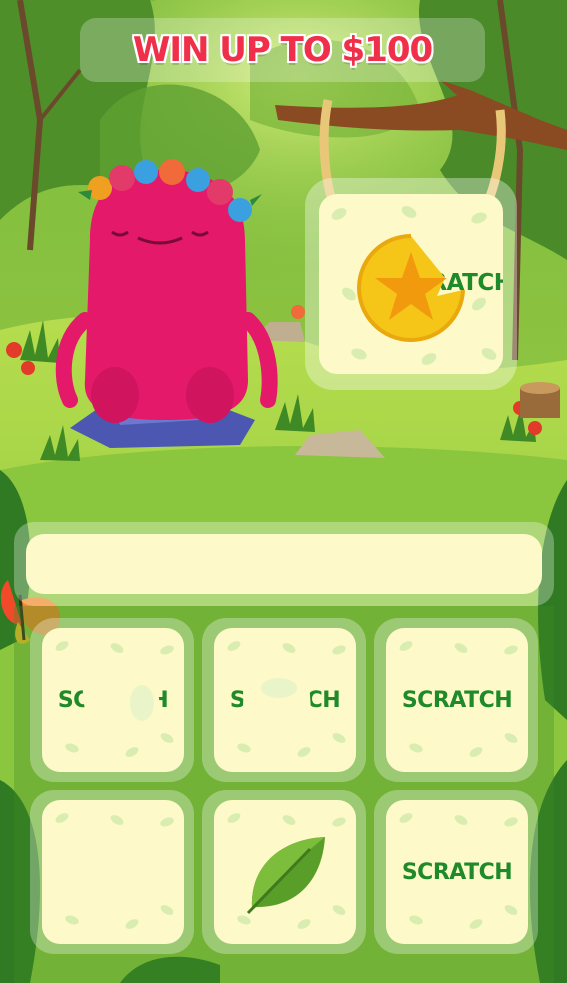  I want to click on title-banner: WIN UP TO $100, so click(282, 50).